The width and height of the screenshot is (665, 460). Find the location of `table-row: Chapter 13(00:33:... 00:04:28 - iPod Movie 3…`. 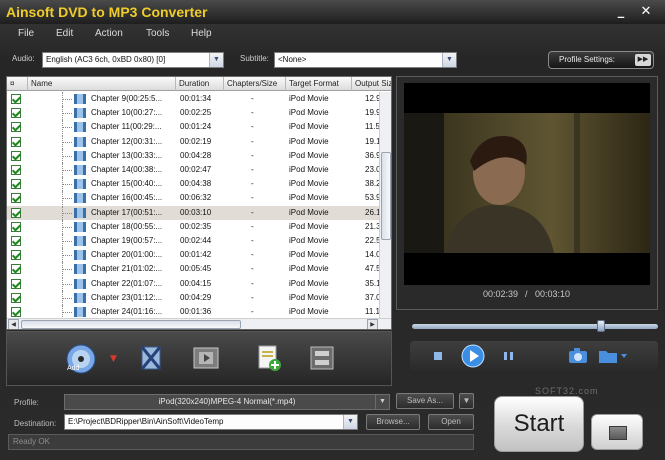

table-row: Chapter 13(00:33:... 00:04:28 - iPod Movie 3… is located at coordinates (193, 155).